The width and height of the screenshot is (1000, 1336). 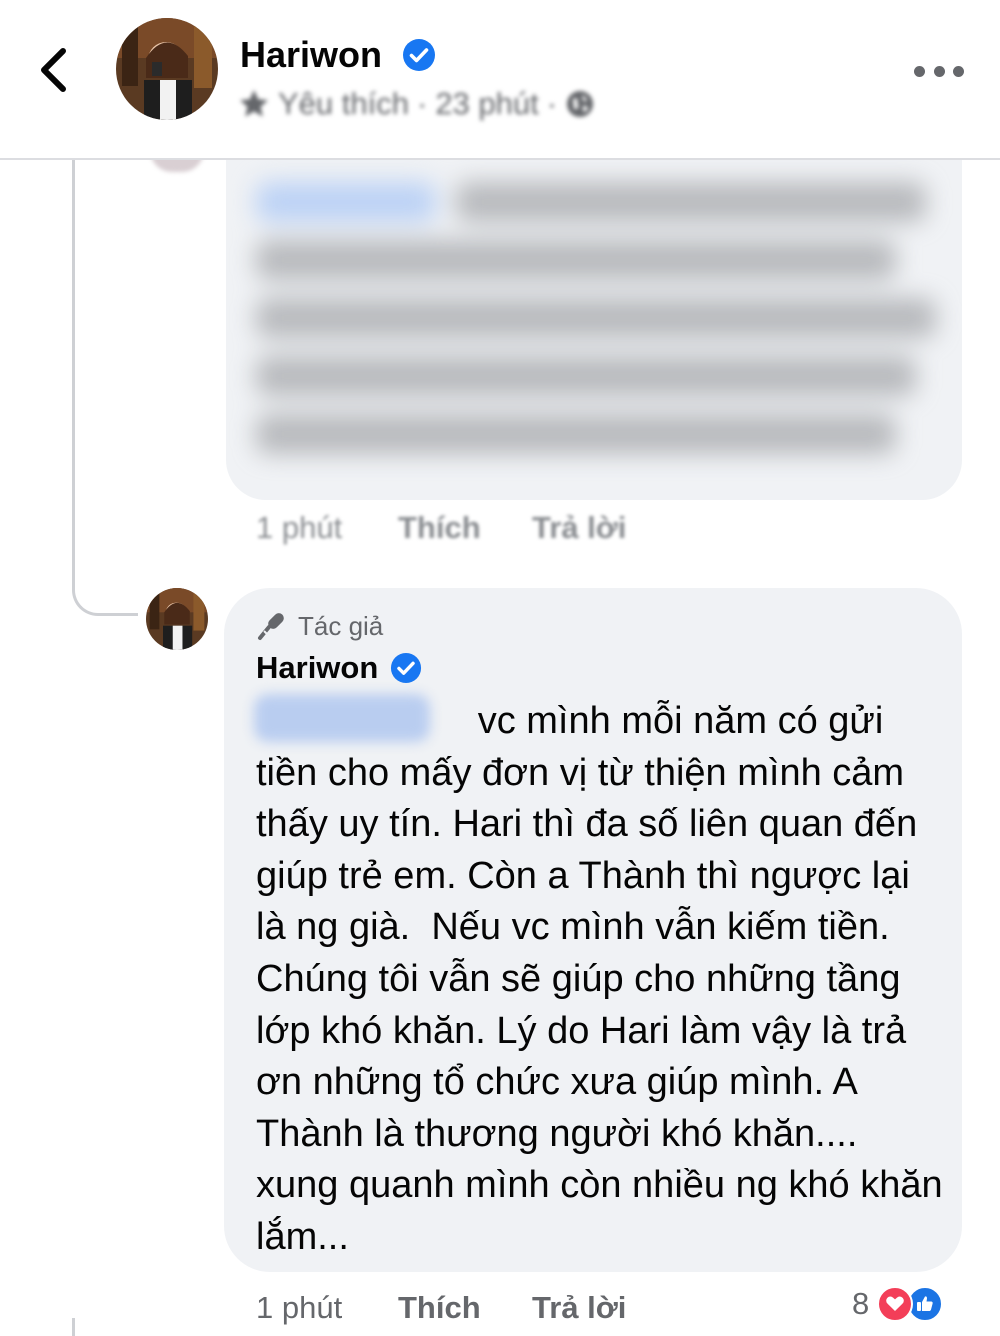 What do you see at coordinates (341, 625) in the screenshot?
I see `author-badge-label: Tác giả` at bounding box center [341, 625].